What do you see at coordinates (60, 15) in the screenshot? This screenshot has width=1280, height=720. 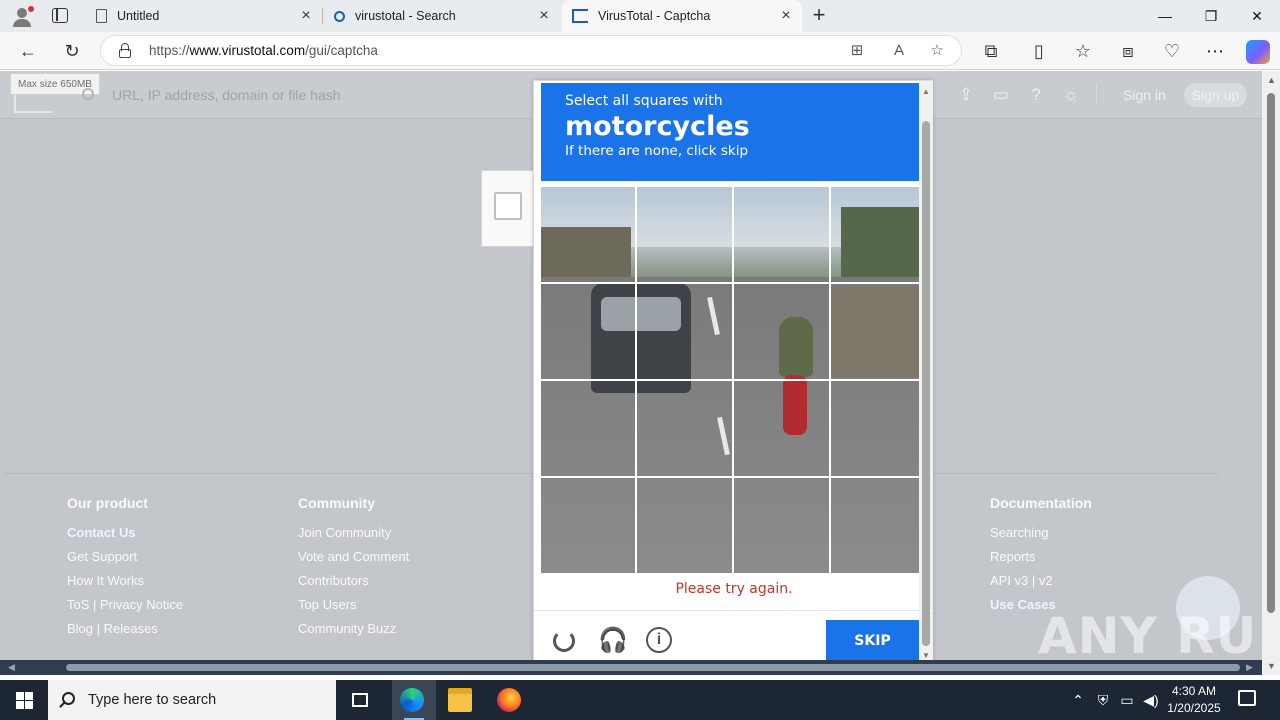 I see `tab-actions-icon` at bounding box center [60, 15].